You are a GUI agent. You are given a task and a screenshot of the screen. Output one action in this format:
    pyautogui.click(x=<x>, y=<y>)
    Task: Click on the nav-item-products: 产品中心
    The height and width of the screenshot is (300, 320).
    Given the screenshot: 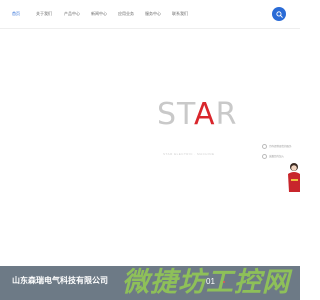 What is the action you would take?
    pyautogui.click(x=72, y=14)
    